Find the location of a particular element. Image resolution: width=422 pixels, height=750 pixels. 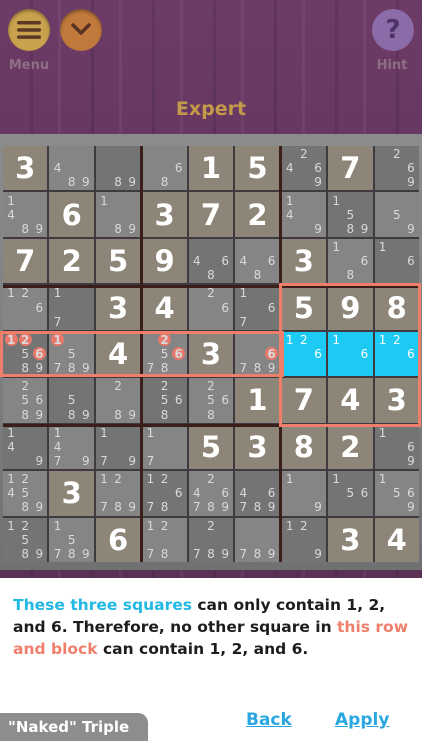

collapse-button is located at coordinates (81, 30).